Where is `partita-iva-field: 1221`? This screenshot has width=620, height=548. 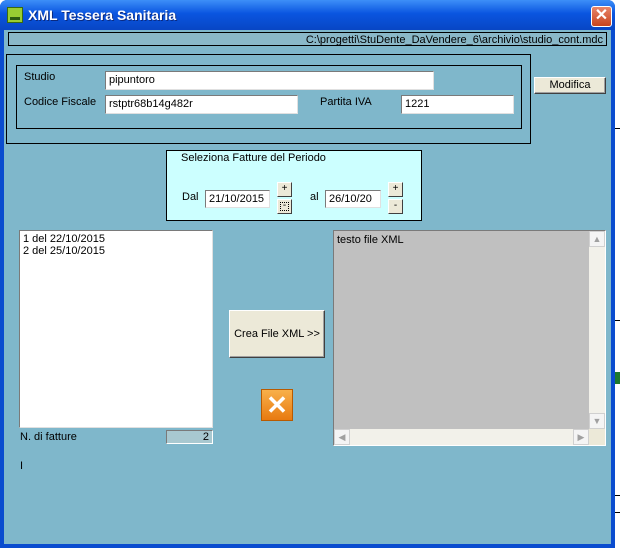 partita-iva-field: 1221 is located at coordinates (457, 104).